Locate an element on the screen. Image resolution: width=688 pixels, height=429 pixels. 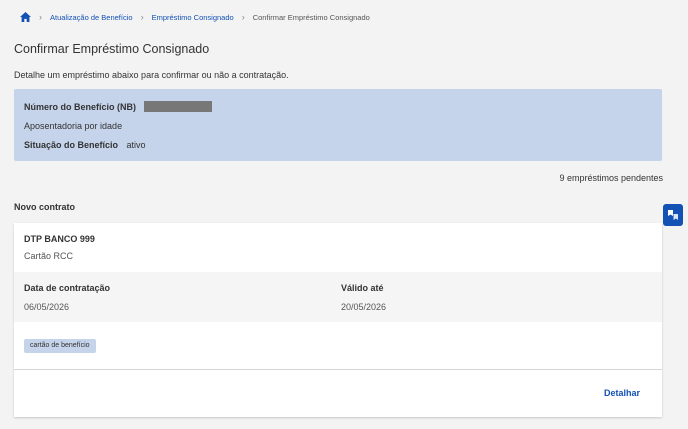
valid-until-field: Válido até 20/05/2026 is located at coordinates (363, 297).